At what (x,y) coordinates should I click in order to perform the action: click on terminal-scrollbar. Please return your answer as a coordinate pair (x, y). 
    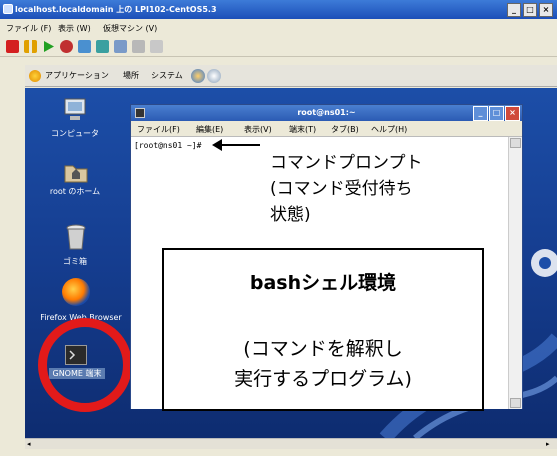
    Looking at the image, I should click on (515, 273).